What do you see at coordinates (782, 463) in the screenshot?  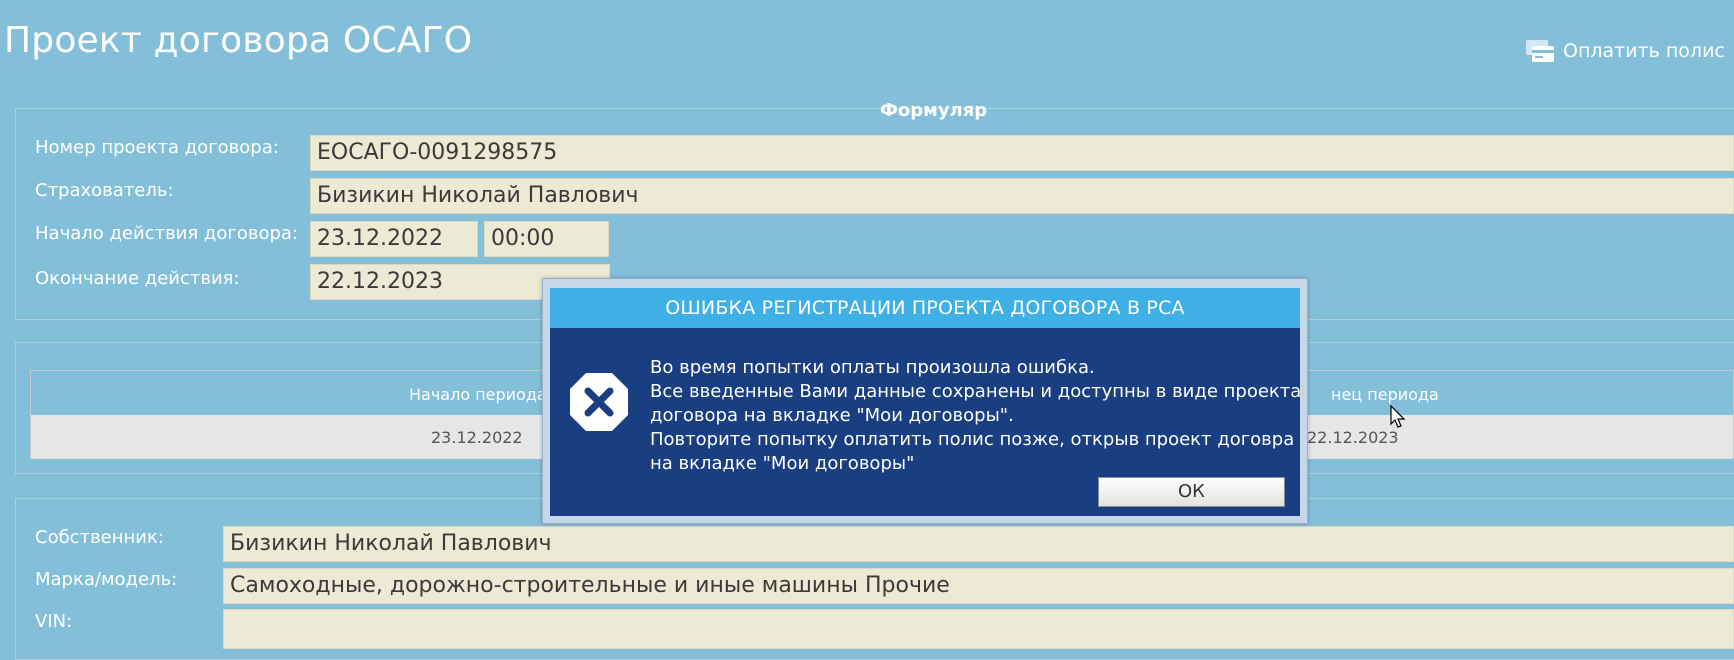 I see `error-message-line: на вкладке "Мои договоры"` at bounding box center [782, 463].